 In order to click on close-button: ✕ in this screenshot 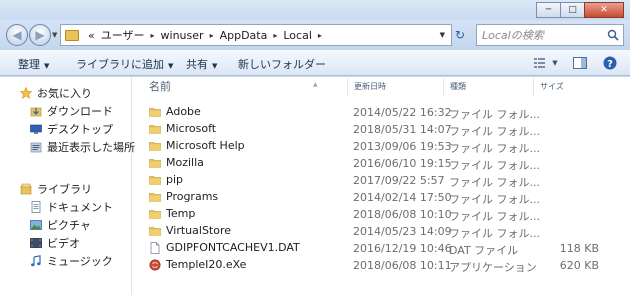, I will do `click(604, 10)`.